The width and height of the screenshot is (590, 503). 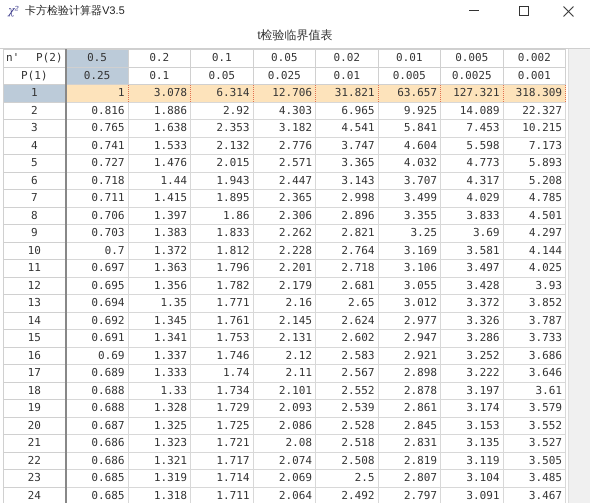 I want to click on table-cell: 2.624, so click(x=347, y=321).